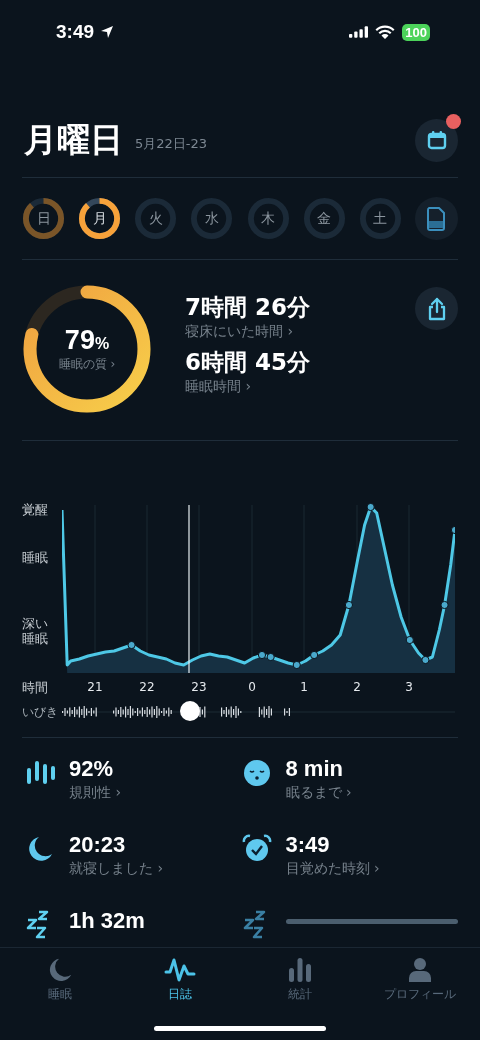 Image resolution: width=480 pixels, height=1040 pixels. What do you see at coordinates (248, 307) in the screenshot?
I see `duration-value: 7時間 26分` at bounding box center [248, 307].